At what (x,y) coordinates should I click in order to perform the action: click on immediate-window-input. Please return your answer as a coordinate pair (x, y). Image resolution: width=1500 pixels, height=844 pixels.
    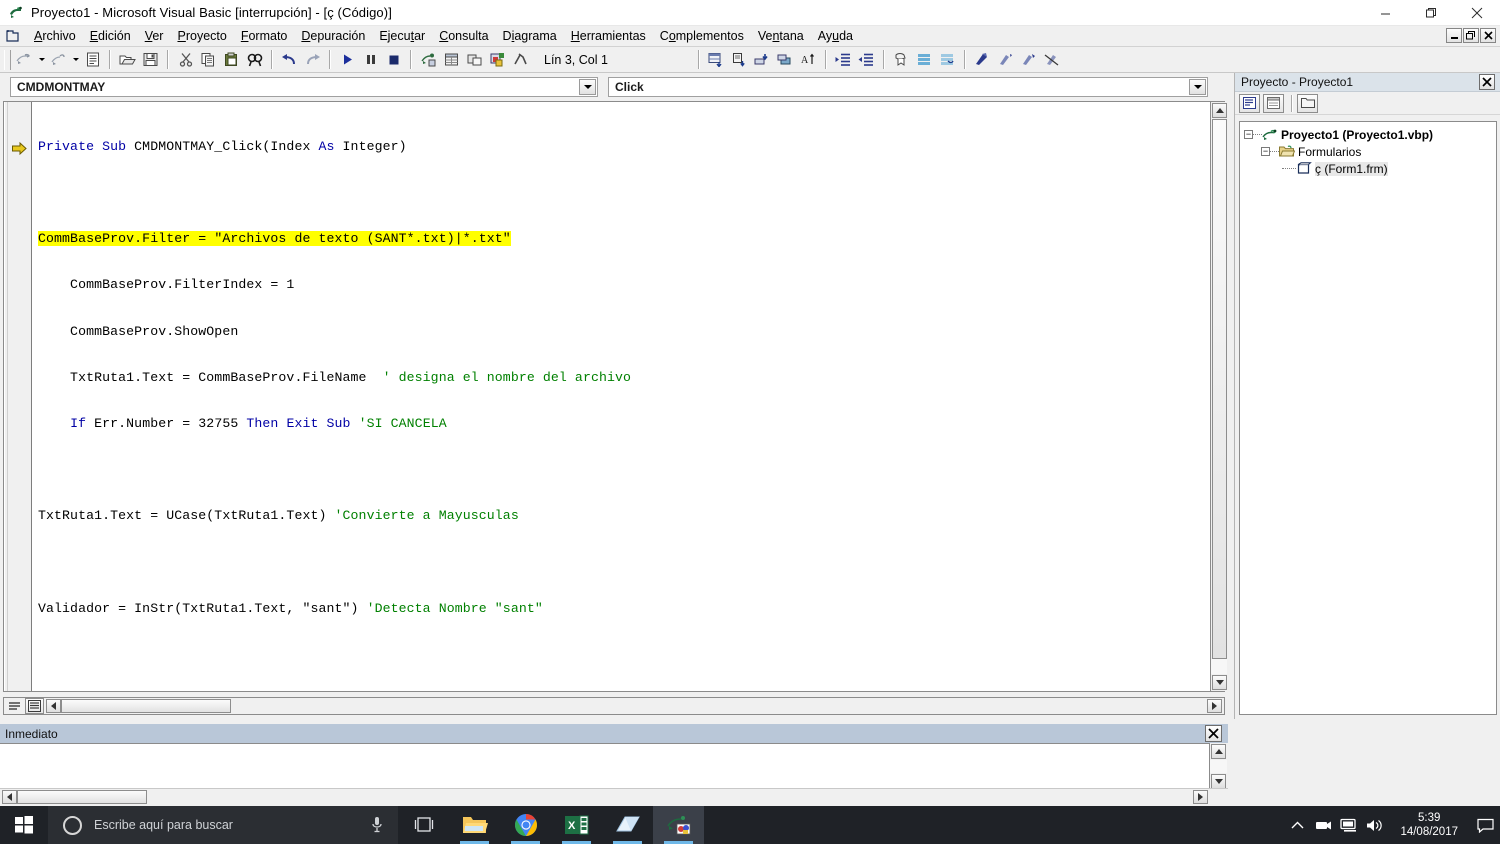
    Looking at the image, I should click on (605, 766).